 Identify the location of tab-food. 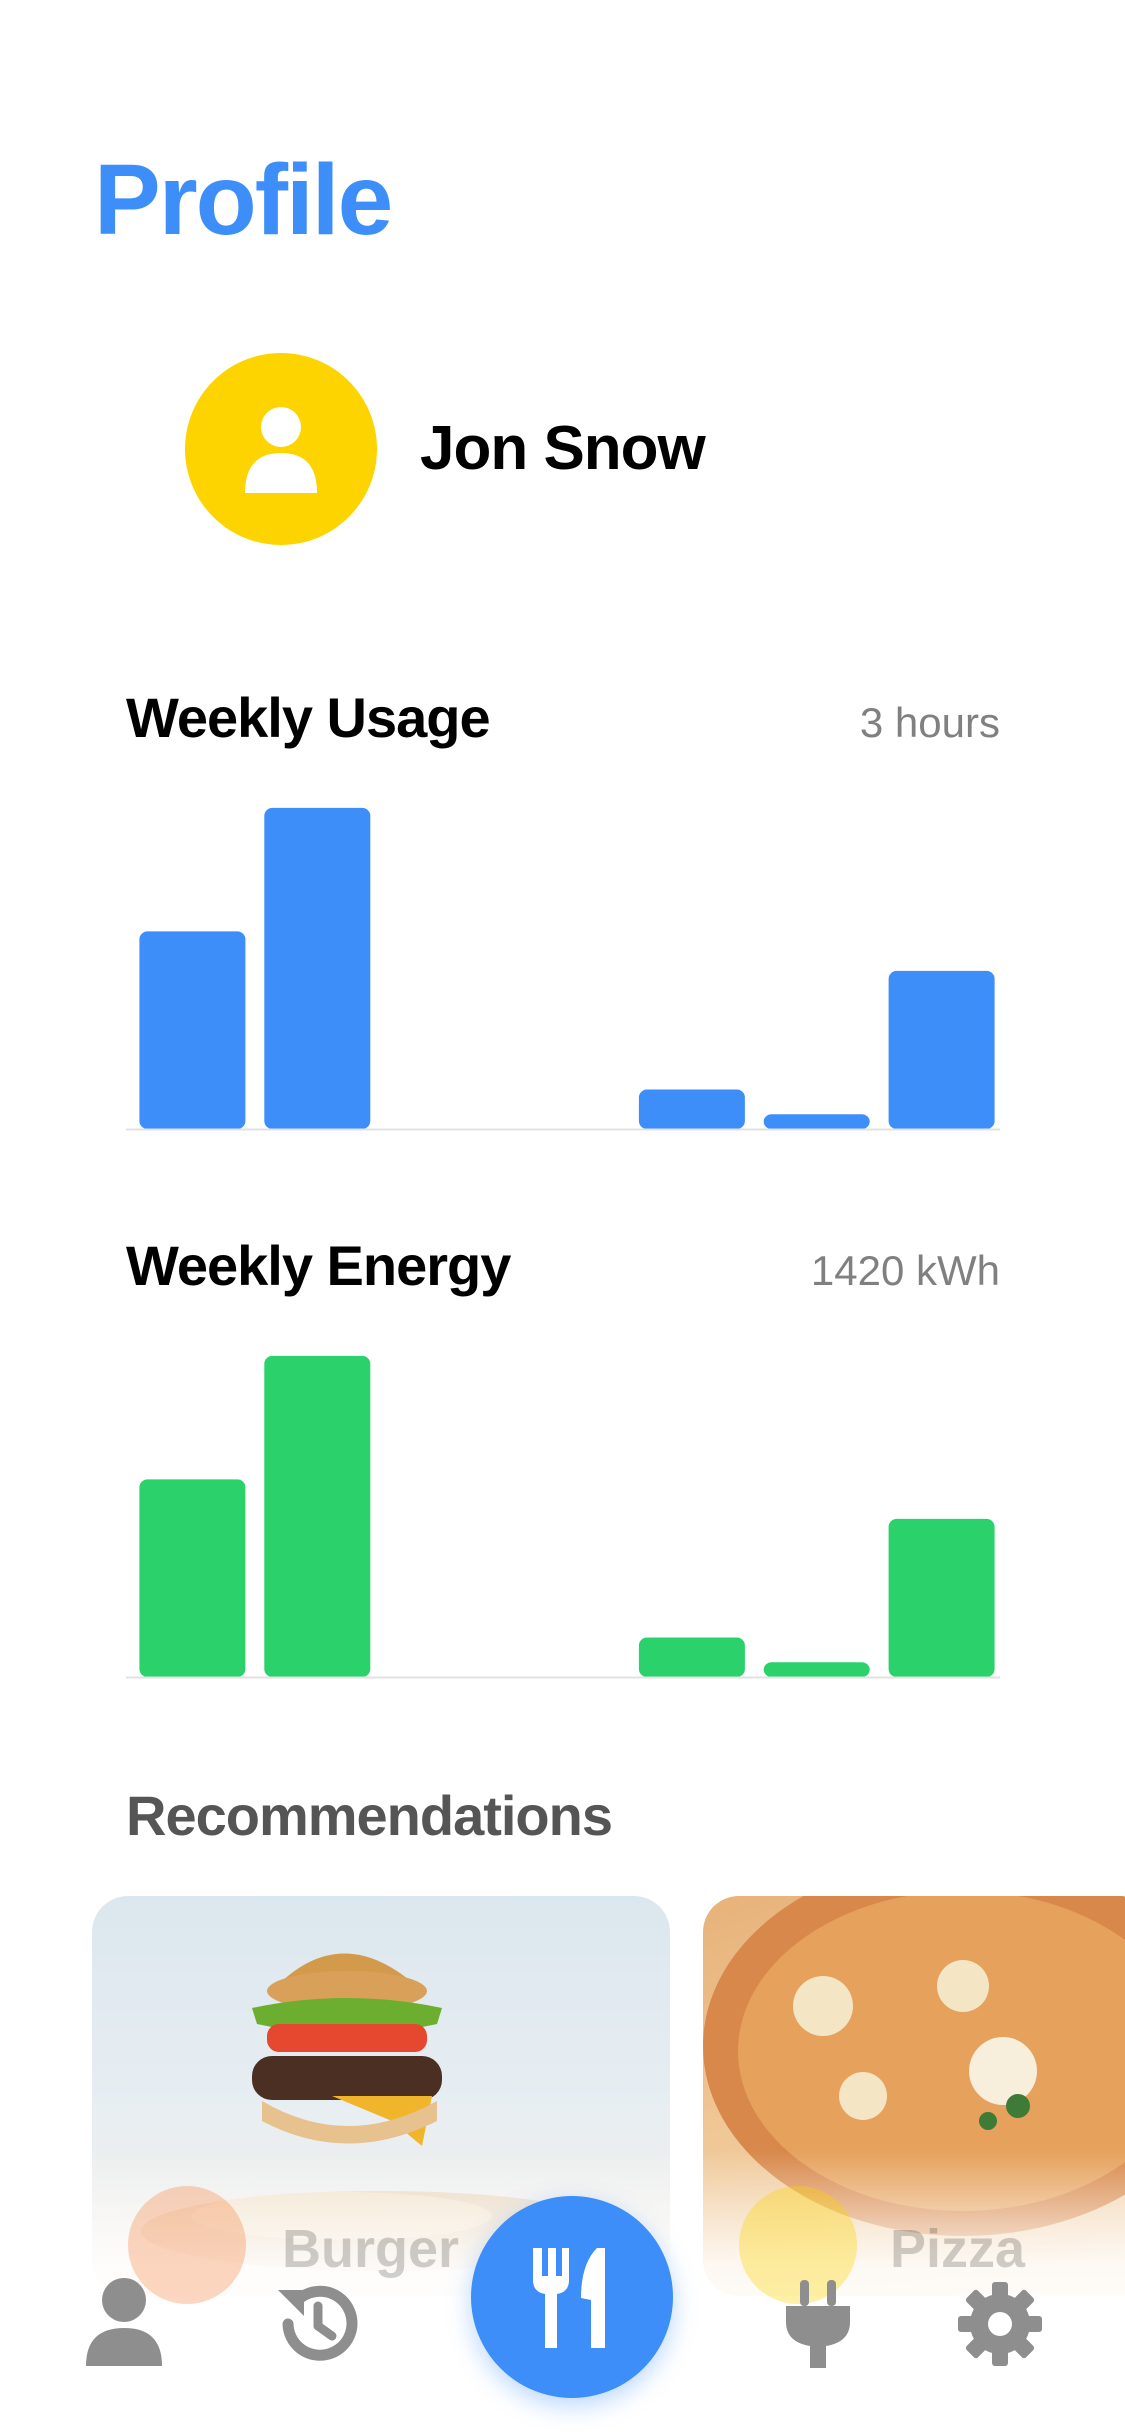
(572, 2297).